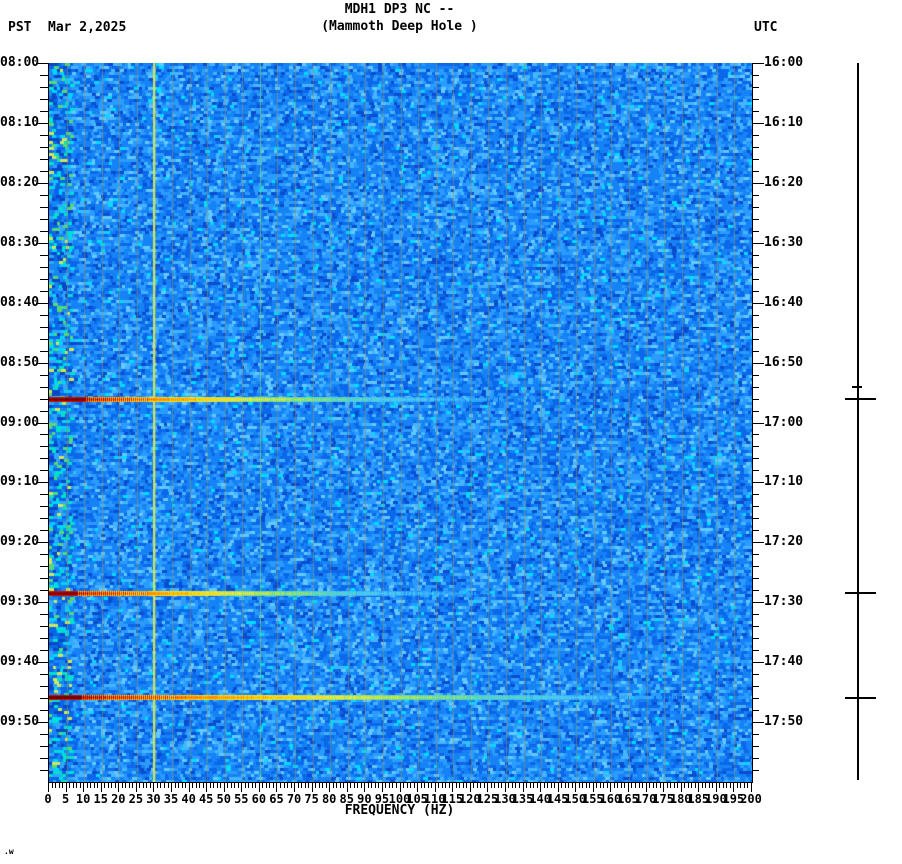 This screenshot has width=902, height=864. Describe the element at coordinates (758, 363) in the screenshot. I see `right-axis-major-tick` at that location.